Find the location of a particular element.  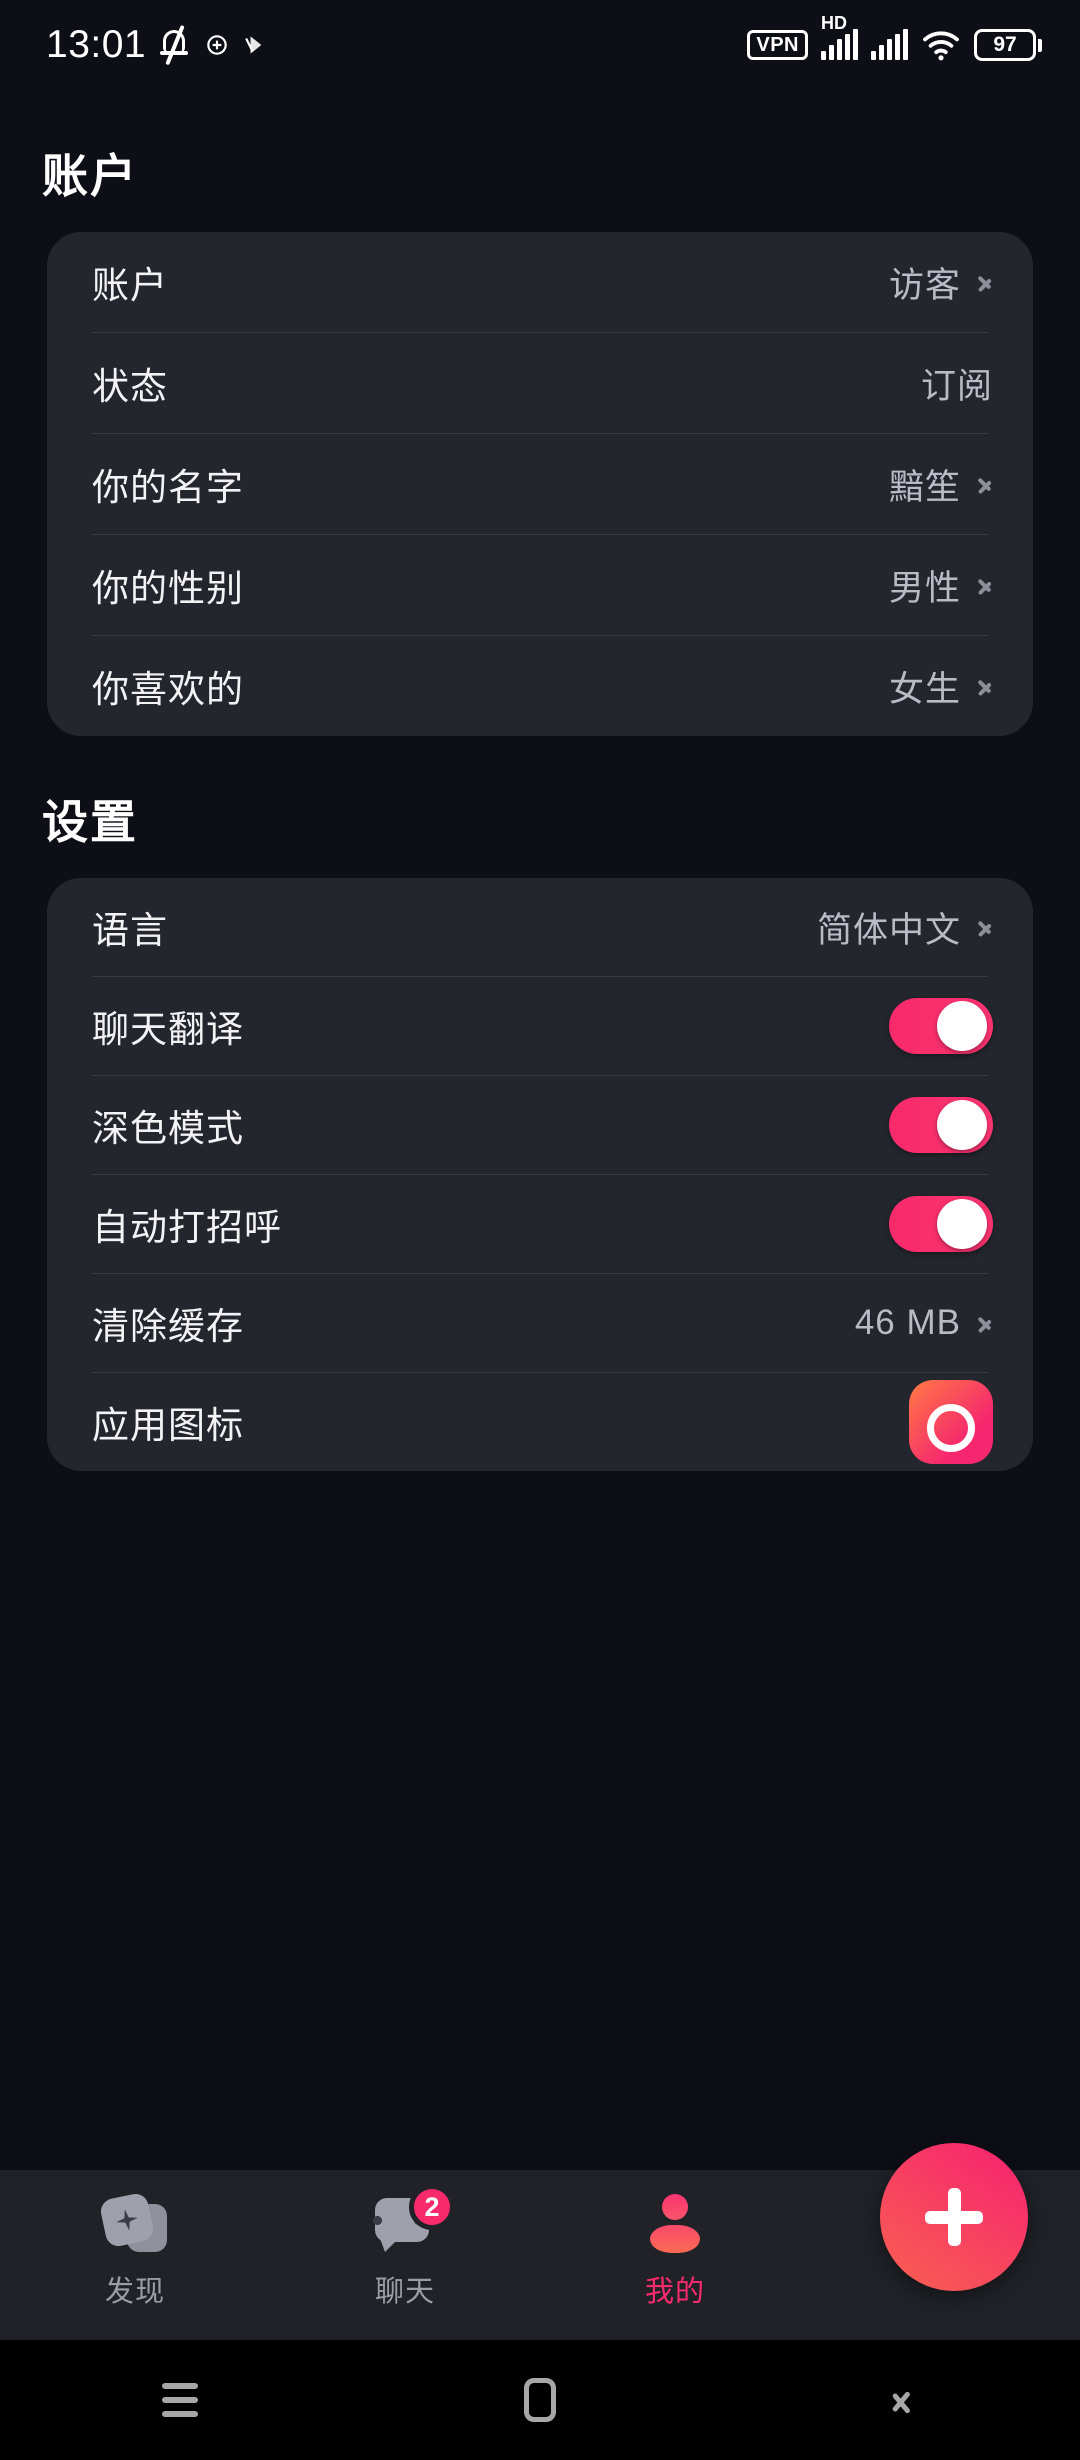

settings-row-app-icon: 应用图标 is located at coordinates (540, 1422).